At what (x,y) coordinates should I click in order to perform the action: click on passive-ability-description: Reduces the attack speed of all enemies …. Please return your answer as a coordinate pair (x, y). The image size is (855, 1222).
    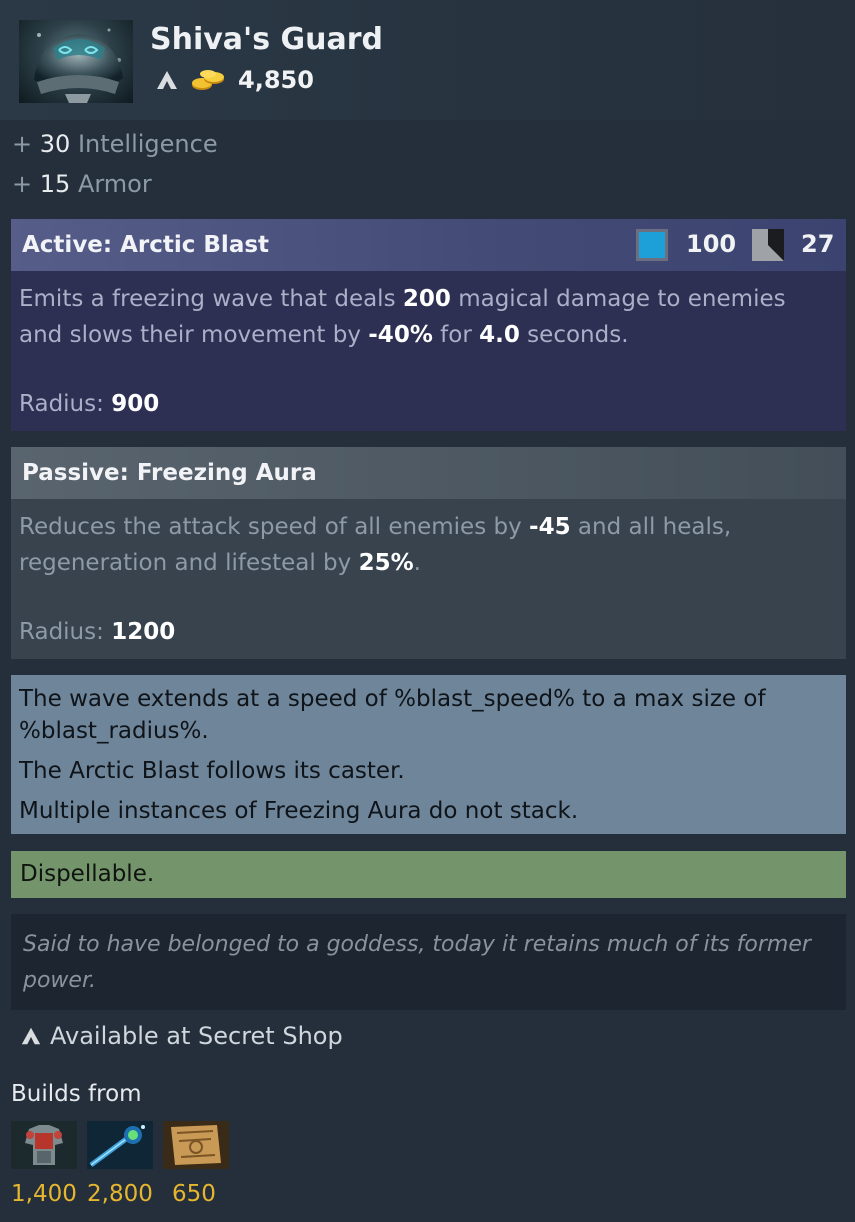
    Looking at the image, I should click on (375, 545).